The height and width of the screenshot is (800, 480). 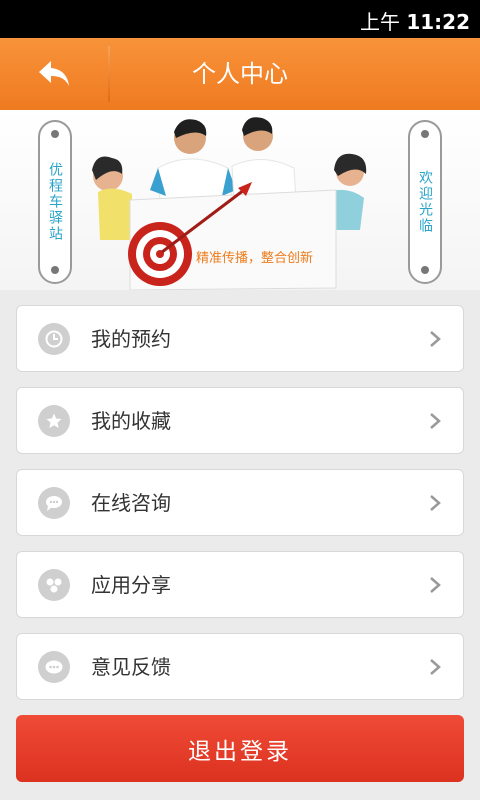 What do you see at coordinates (54, 421) in the screenshot?
I see `star-icon` at bounding box center [54, 421].